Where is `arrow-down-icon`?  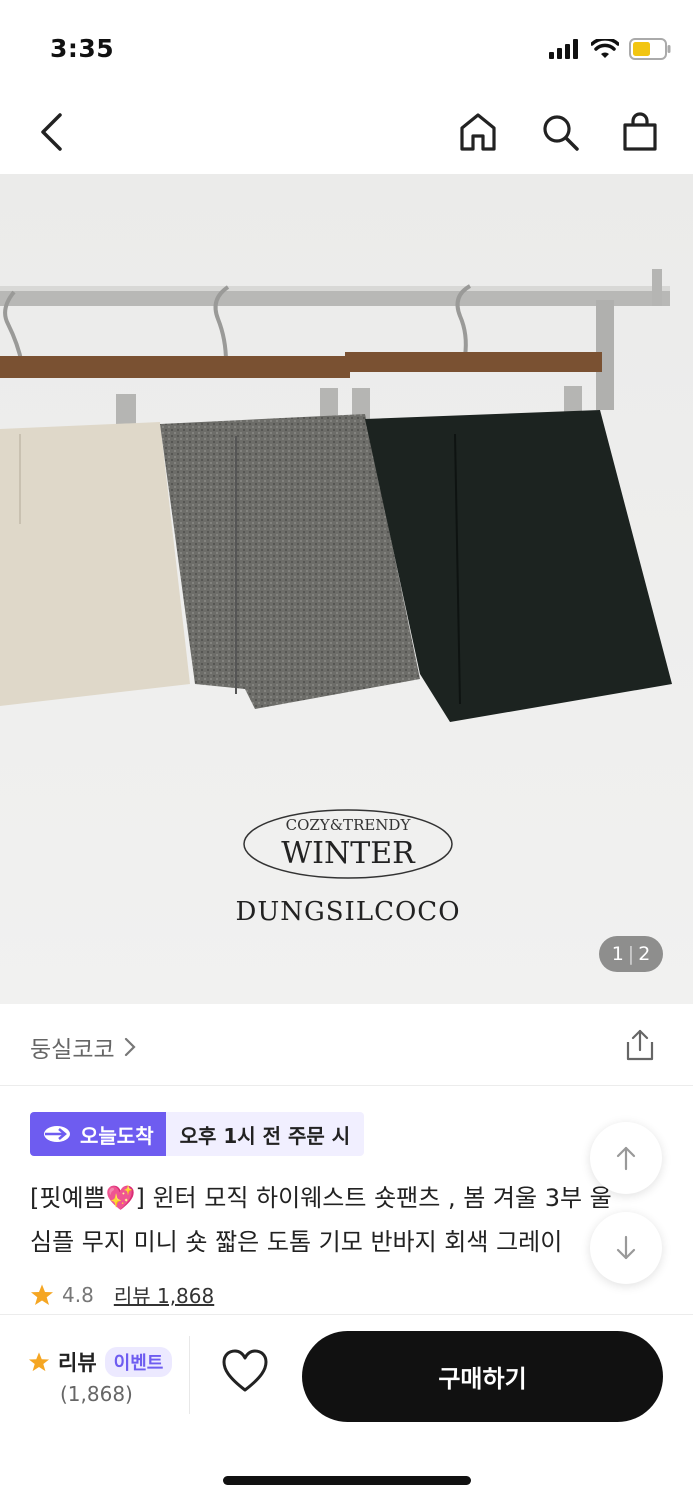 arrow-down-icon is located at coordinates (626, 1247).